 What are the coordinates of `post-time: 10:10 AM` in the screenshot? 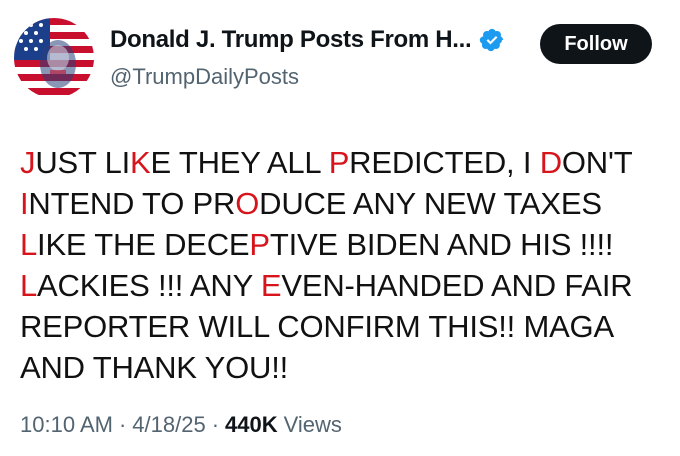 It's located at (66, 425).